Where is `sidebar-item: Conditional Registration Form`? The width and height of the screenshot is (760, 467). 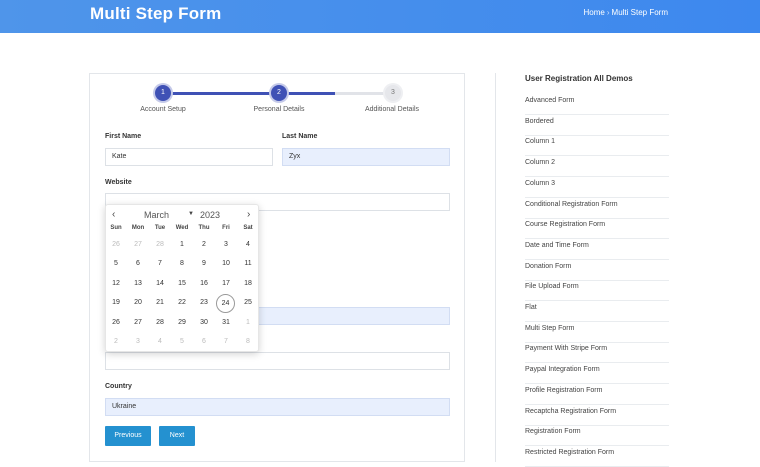
sidebar-item: Conditional Registration Form is located at coordinates (597, 208).